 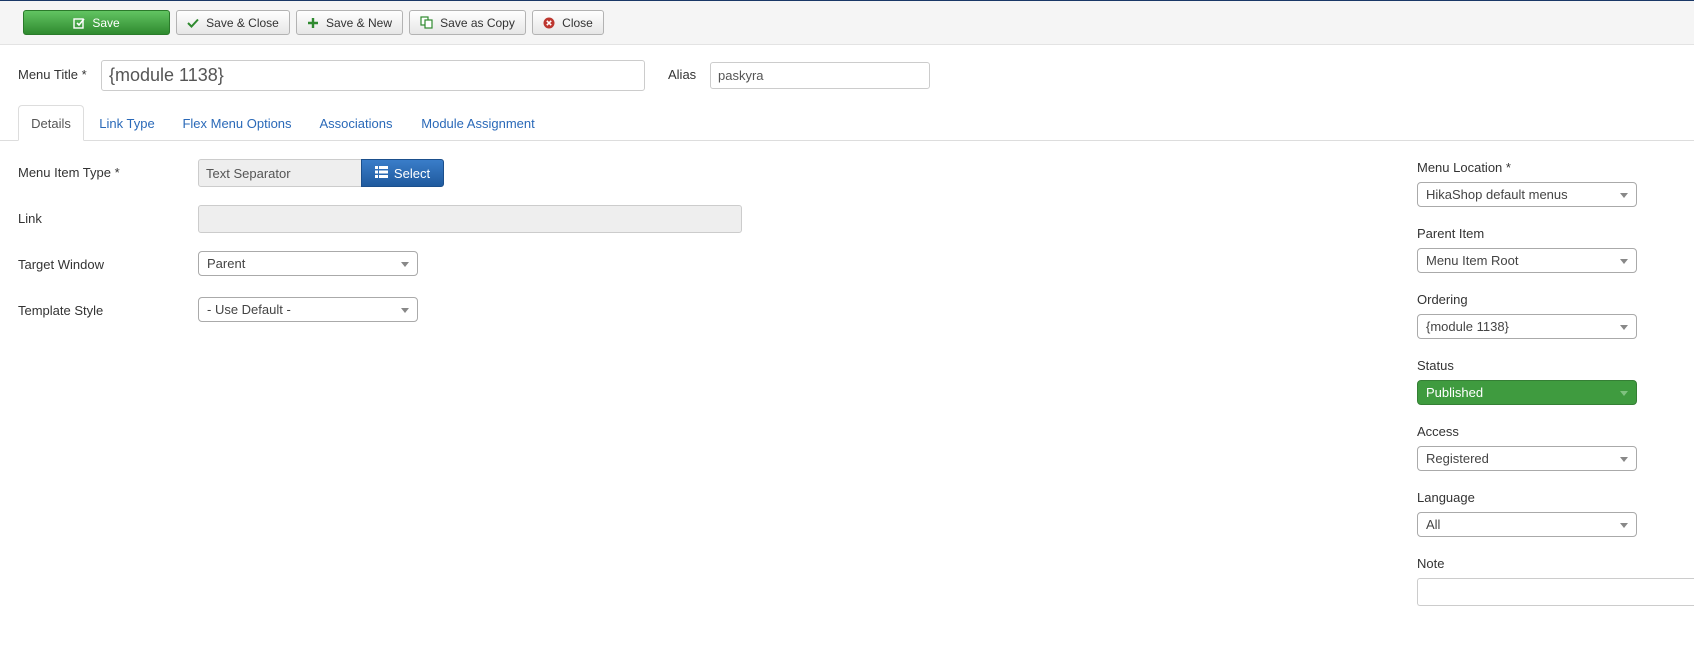 I want to click on access-label: Access, so click(x=1438, y=431).